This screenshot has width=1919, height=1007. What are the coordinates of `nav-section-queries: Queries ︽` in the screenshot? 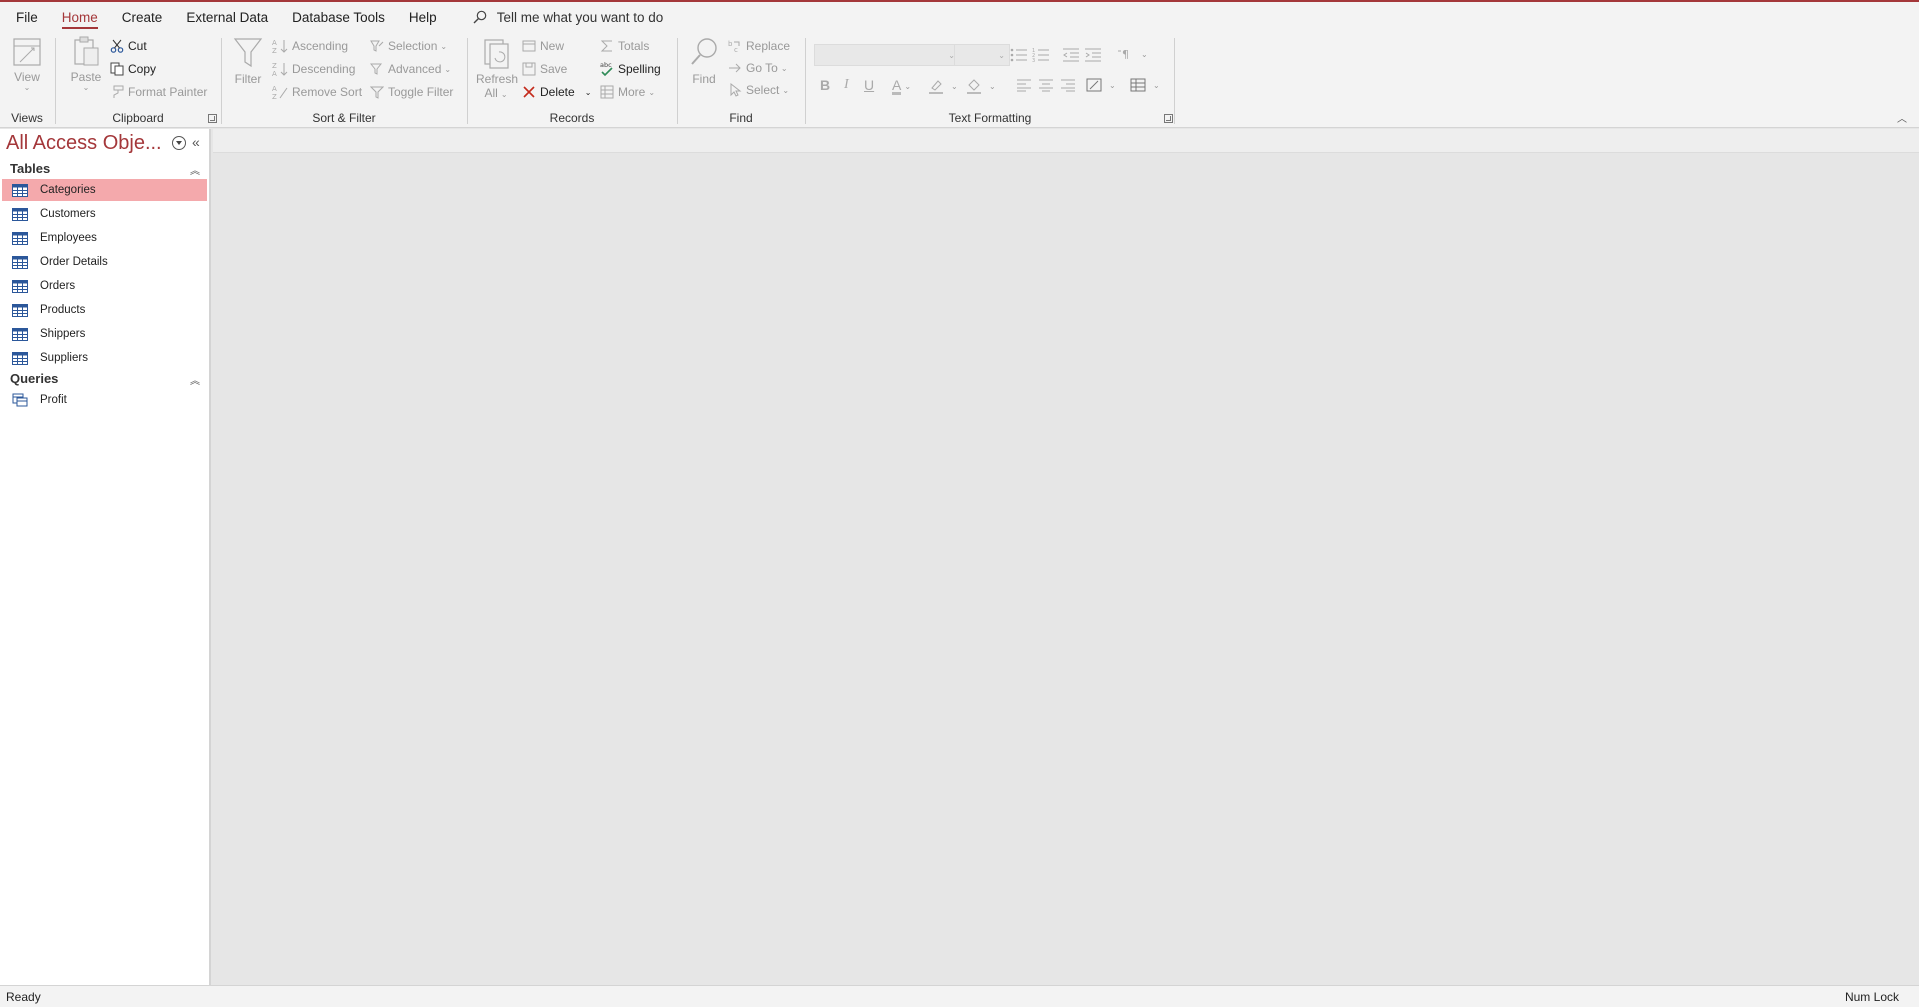 It's located at (105, 379).